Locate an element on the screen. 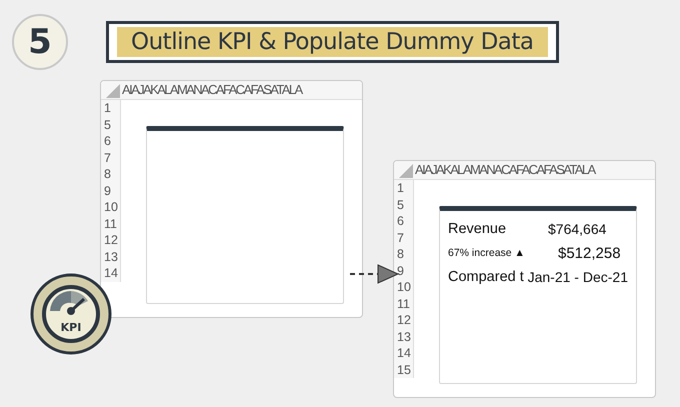  title: Outline KPI & Populate Dummy Data is located at coordinates (332, 42).